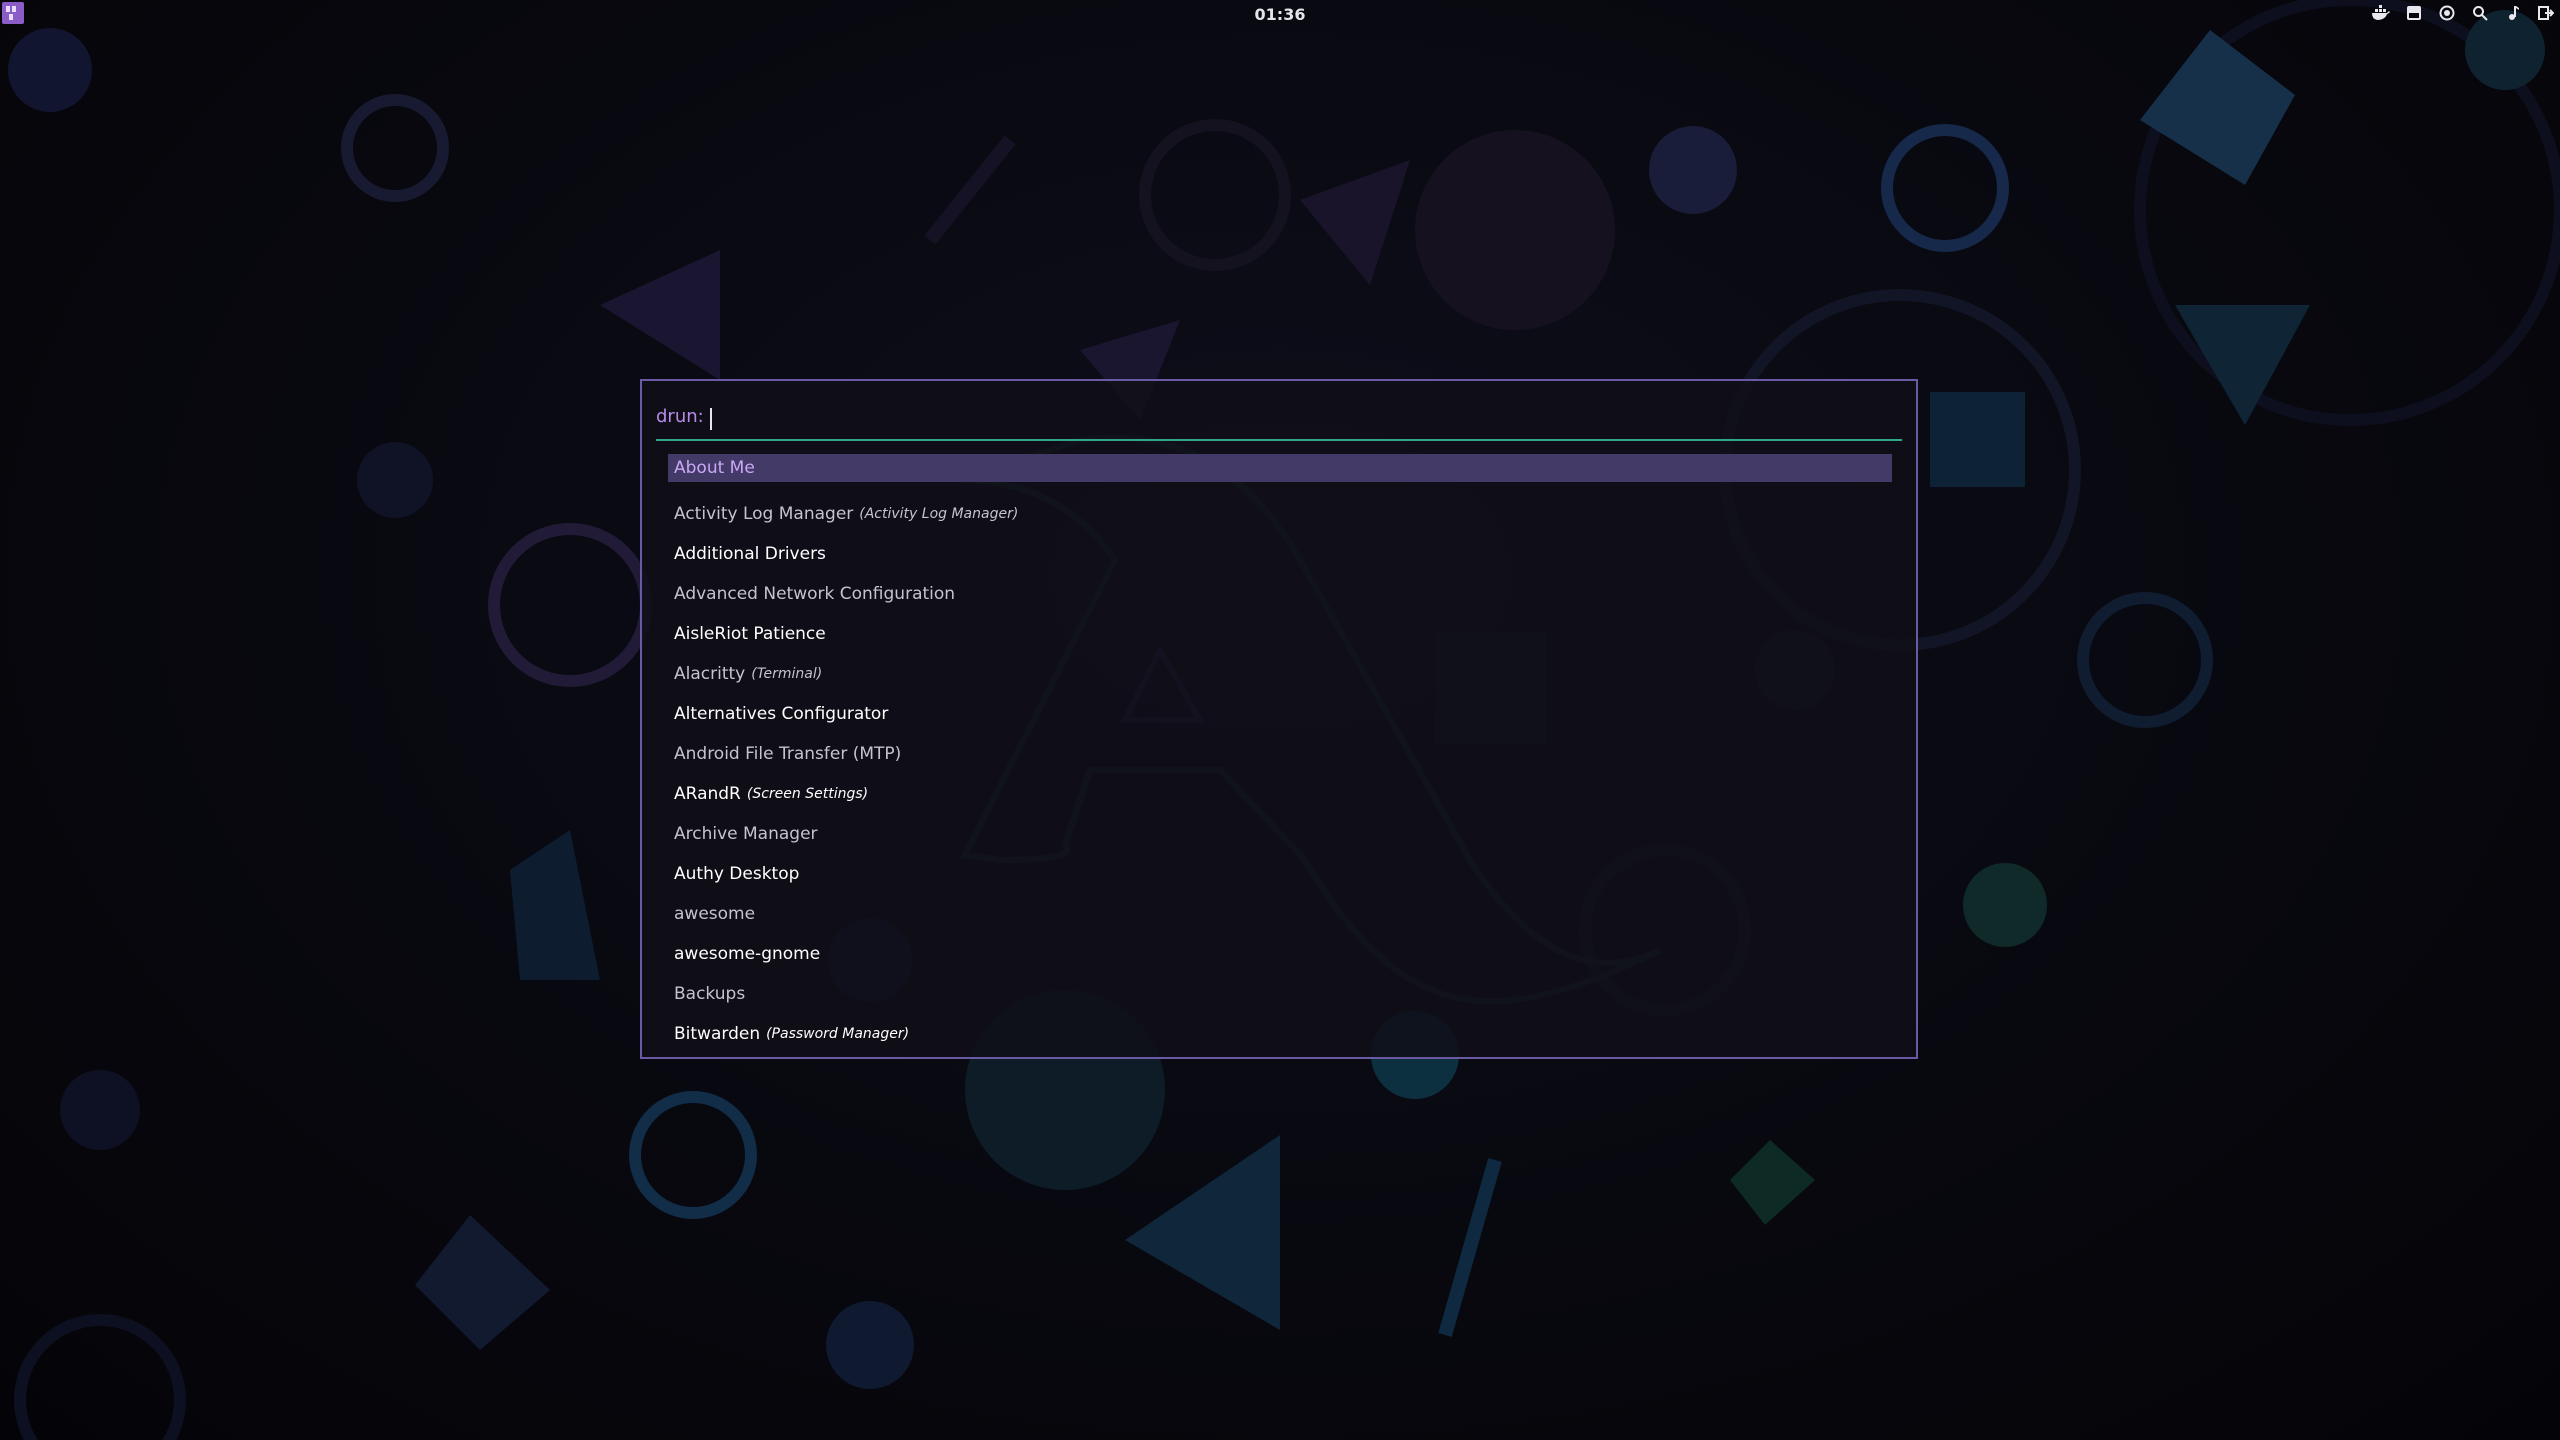 This screenshot has height=1440, width=2560. I want to click on list-item: awesome-gnome, so click(1280, 954).